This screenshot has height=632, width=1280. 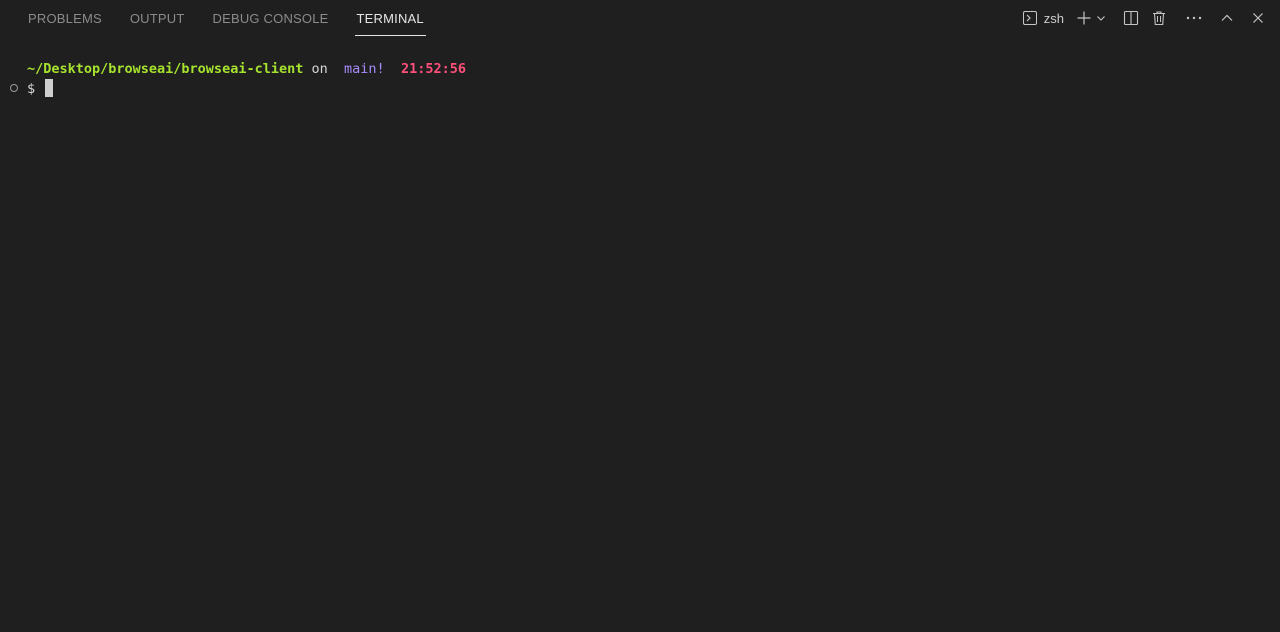 I want to click on maximize-panel-button, so click(x=1227, y=18).